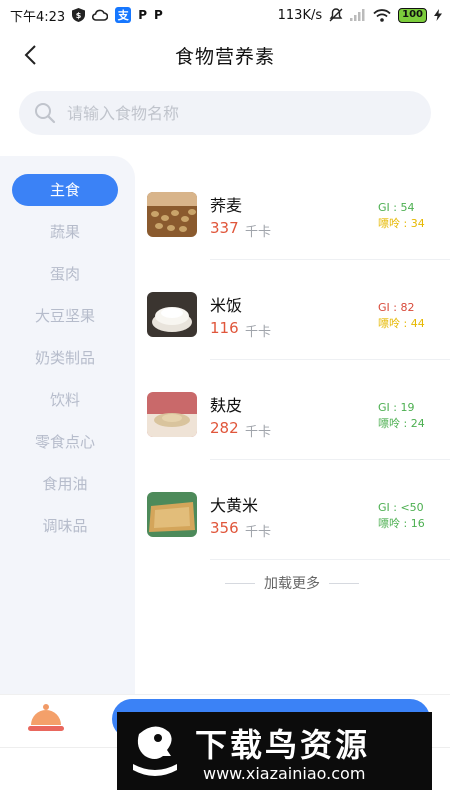 The height and width of the screenshot is (800, 450). I want to click on gi-value: GI : <50, so click(401, 507).